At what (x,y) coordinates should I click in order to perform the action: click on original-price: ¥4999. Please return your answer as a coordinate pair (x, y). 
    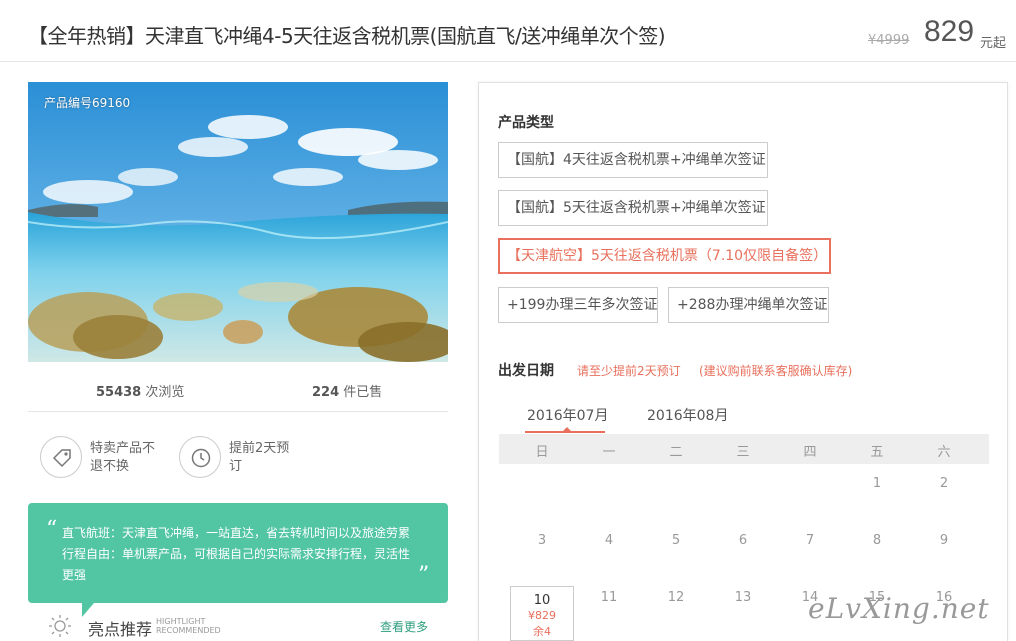
    Looking at the image, I should click on (889, 40).